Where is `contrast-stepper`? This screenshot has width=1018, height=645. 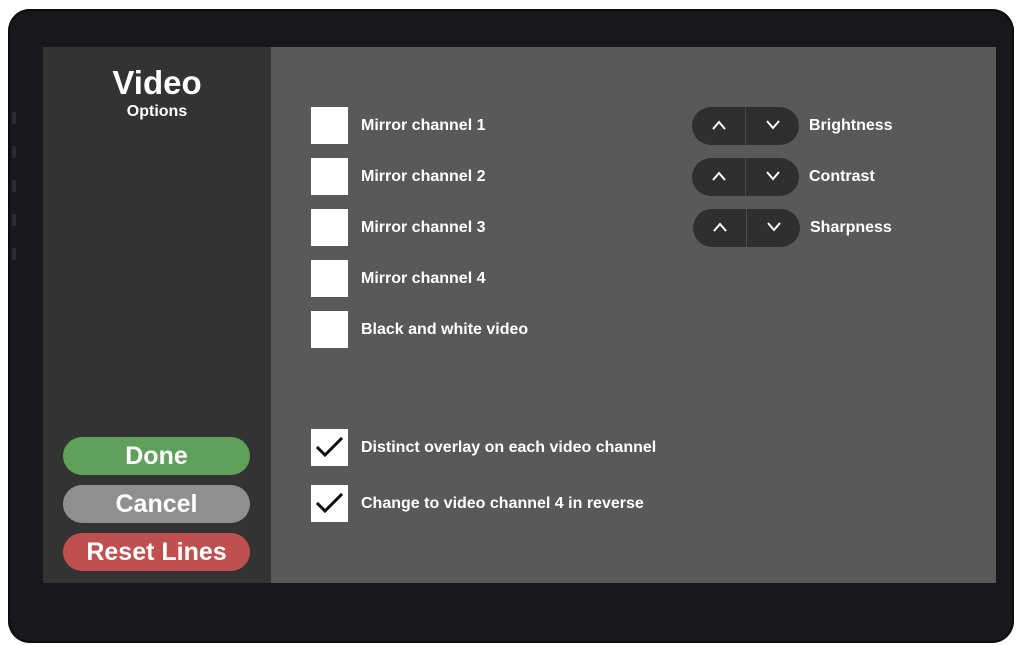
contrast-stepper is located at coordinates (745, 177).